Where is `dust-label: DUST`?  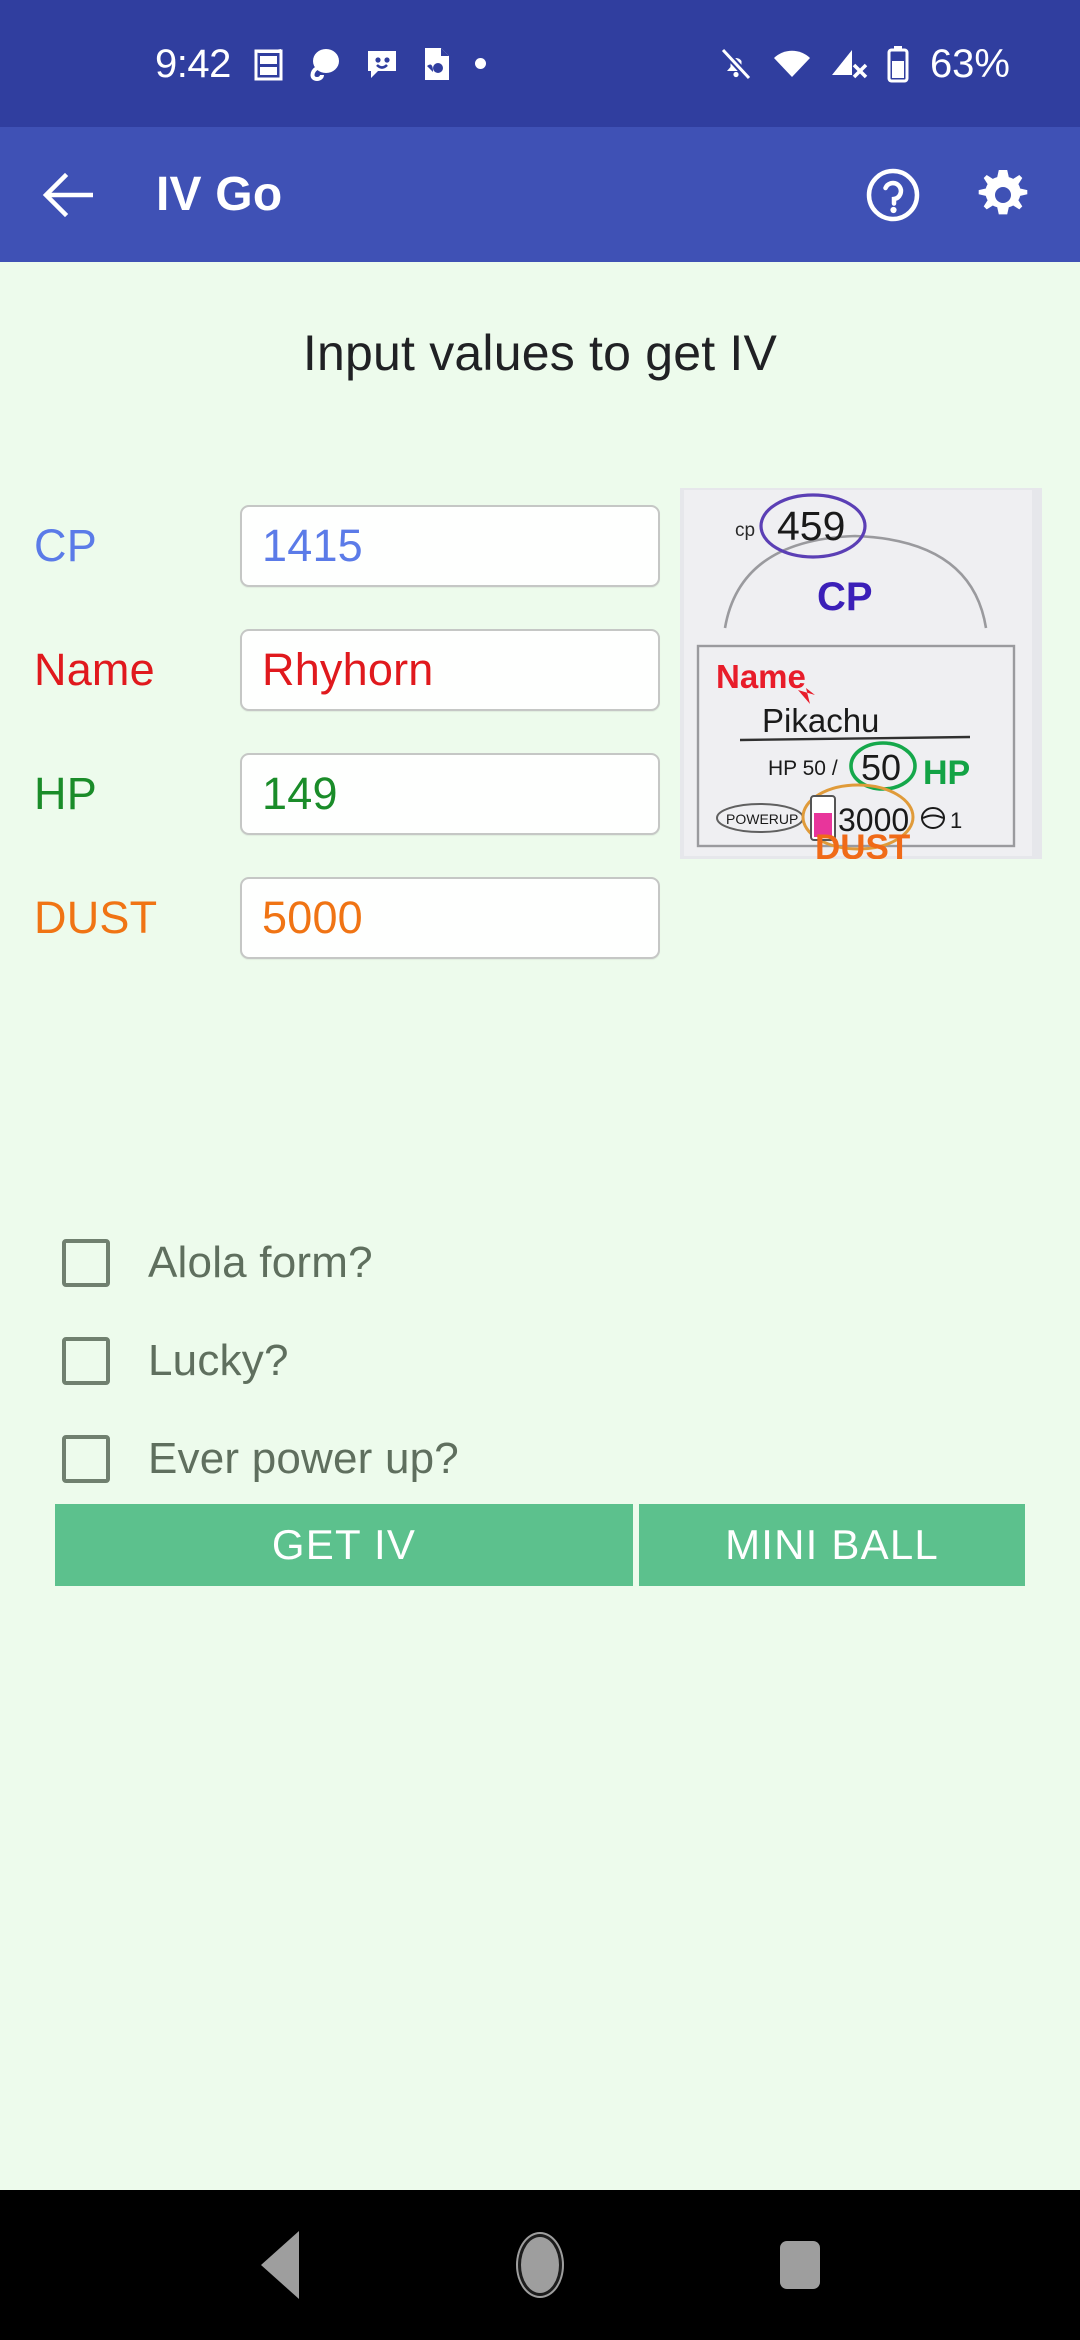
dust-label: DUST is located at coordinates (96, 917).